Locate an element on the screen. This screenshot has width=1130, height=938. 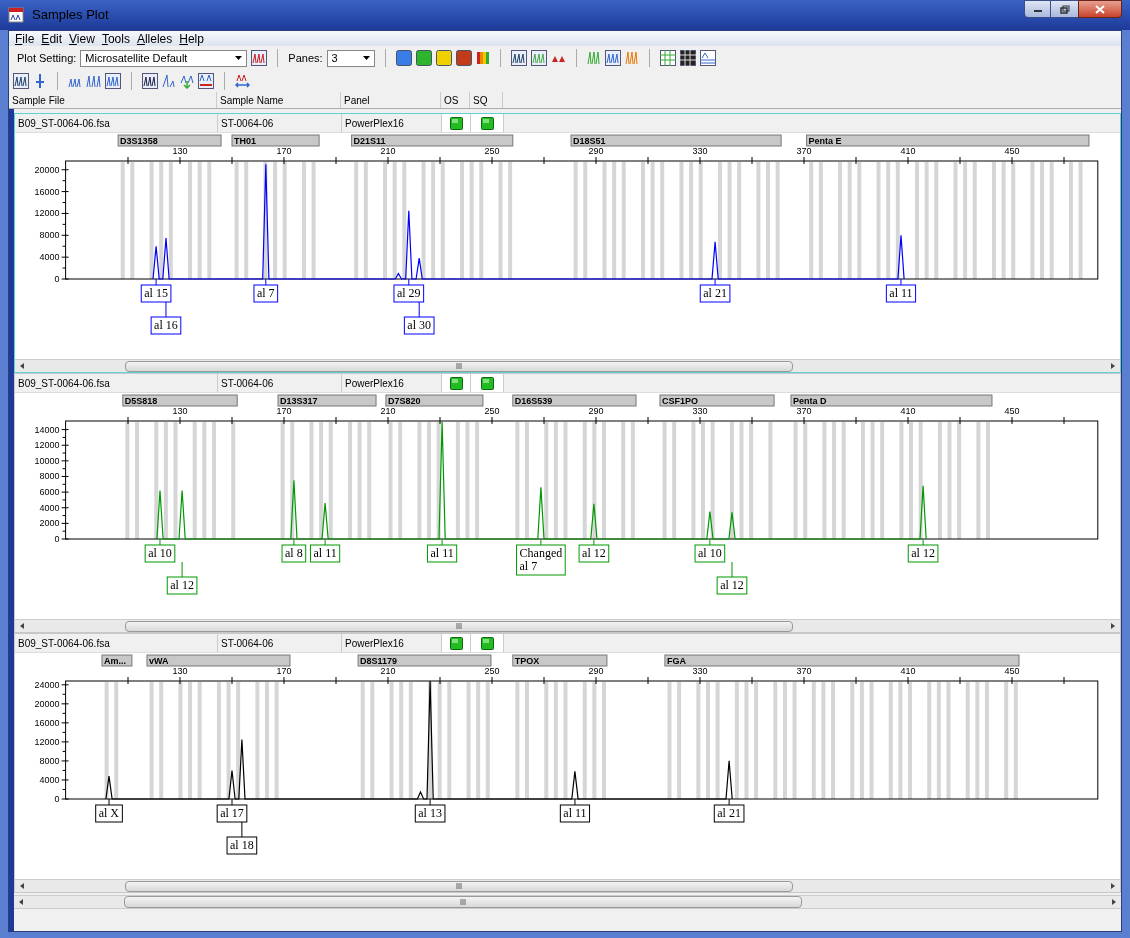
dropdown-arrow-icon is located at coordinates (366, 58).